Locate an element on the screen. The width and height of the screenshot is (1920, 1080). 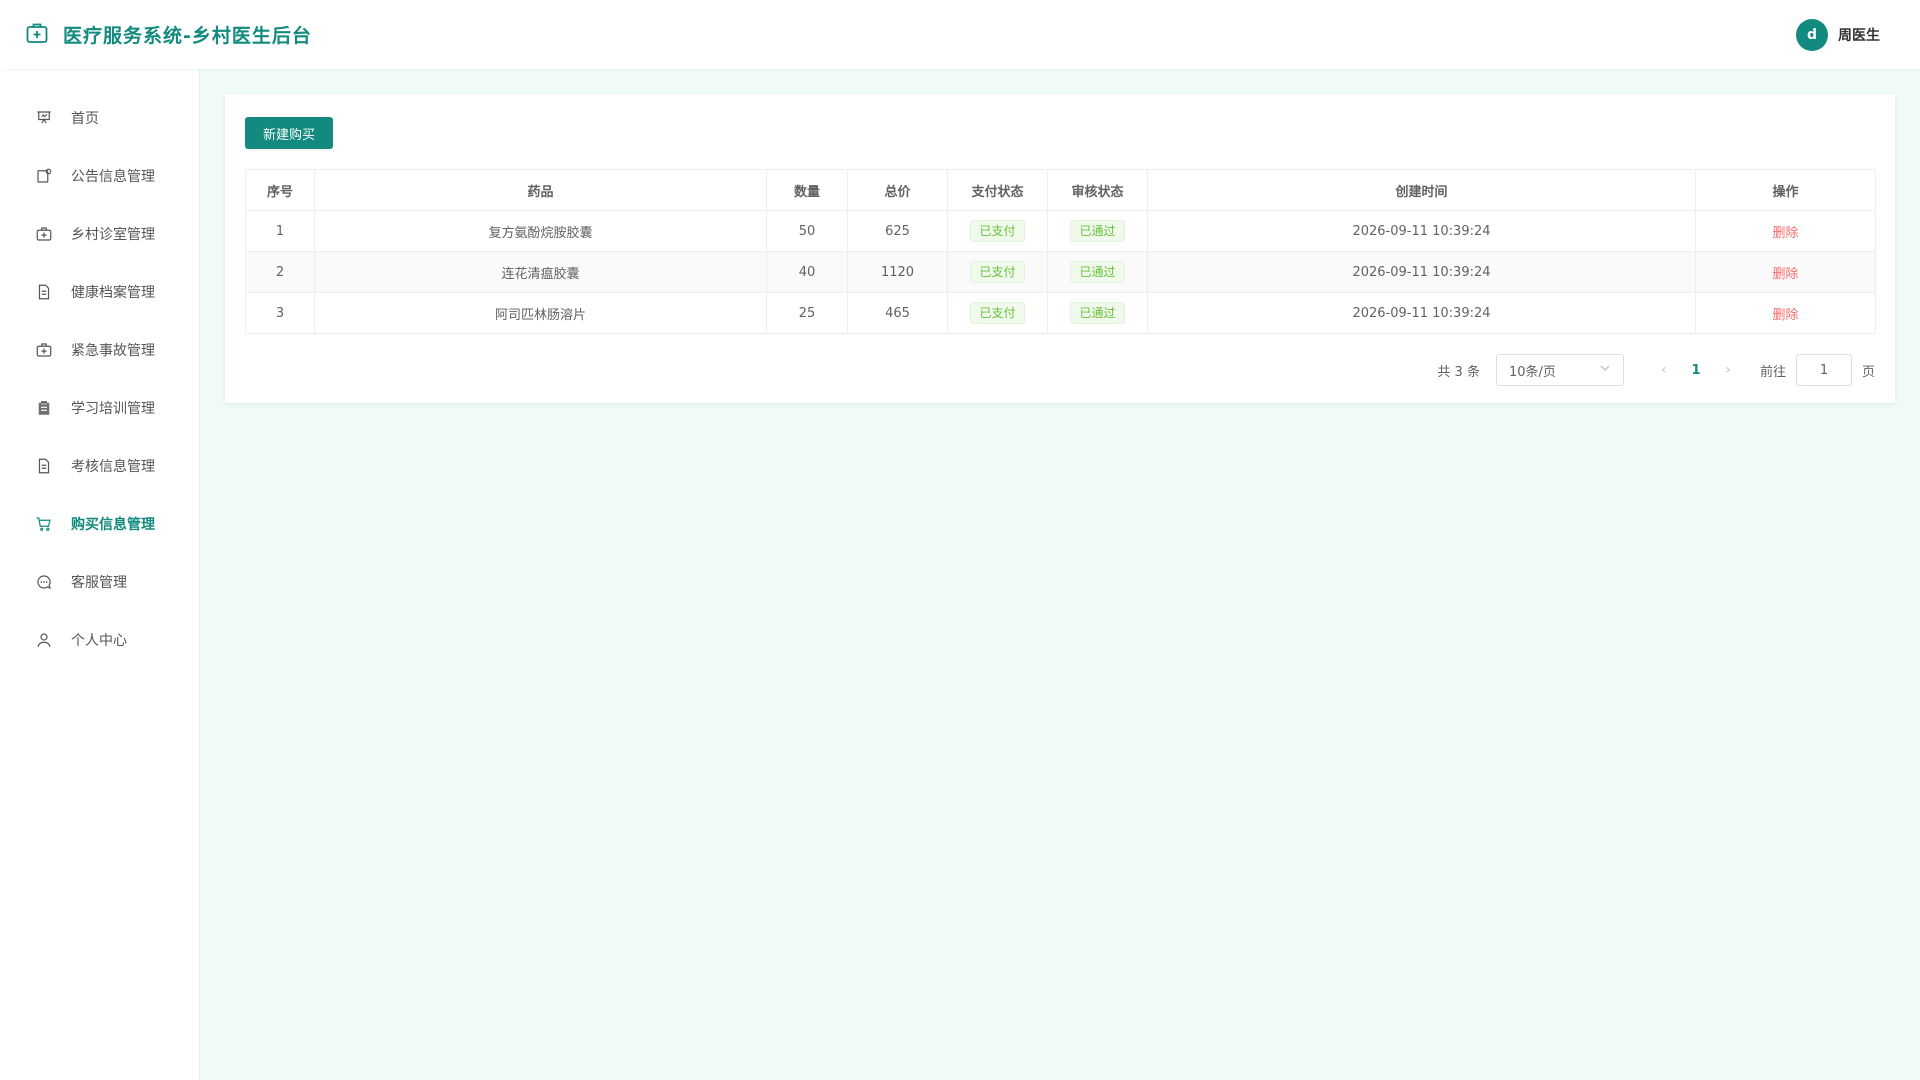
cell-drug: 阿司匹林肠溶片 is located at coordinates (540, 313).